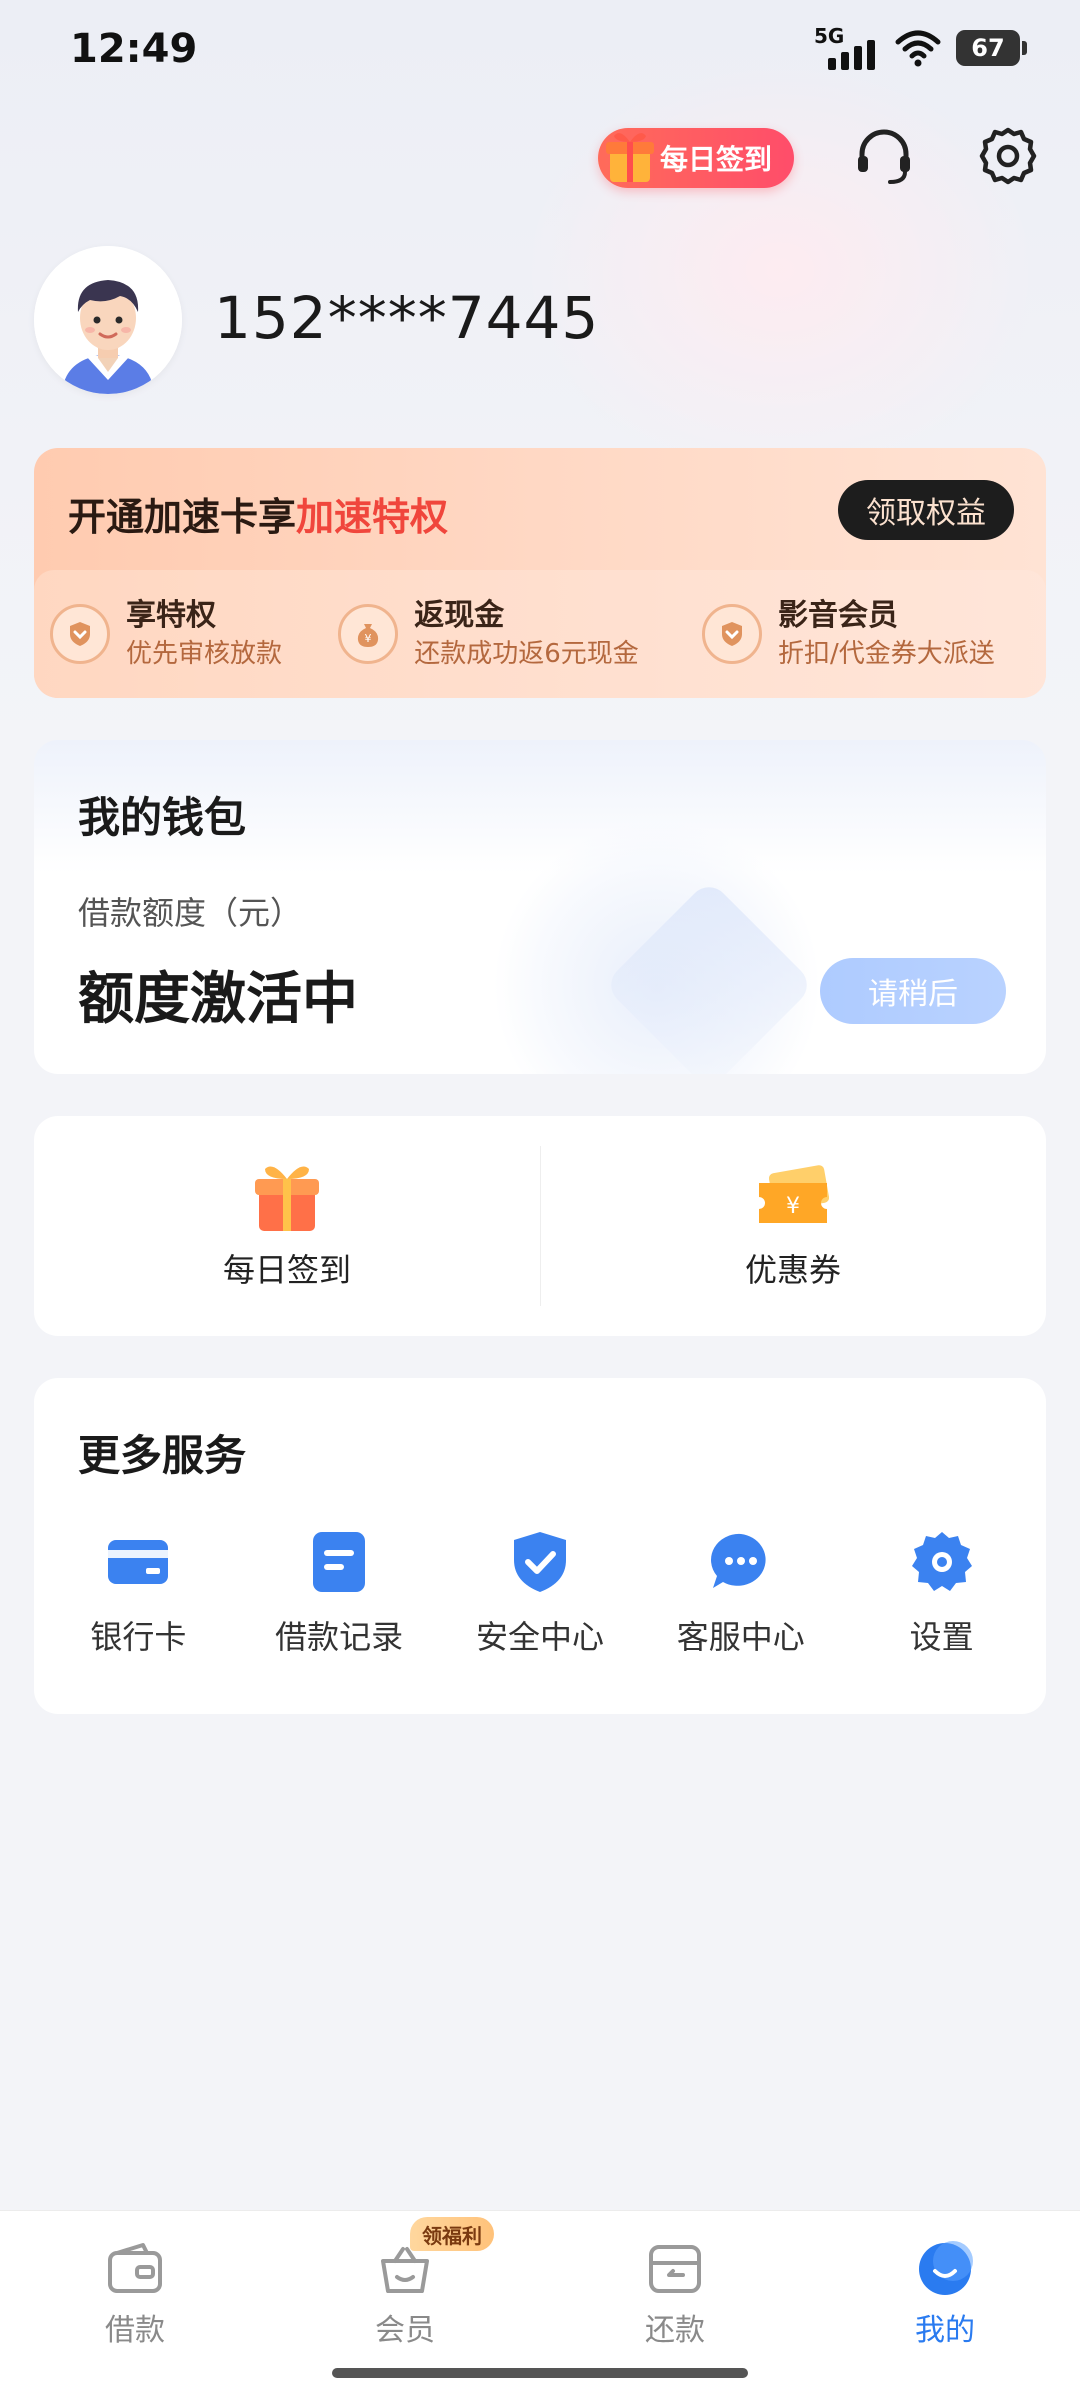 This screenshot has height=2400, width=1080. Describe the element at coordinates (741, 1594) in the screenshot. I see `service-customer-center: 客服中心` at that location.